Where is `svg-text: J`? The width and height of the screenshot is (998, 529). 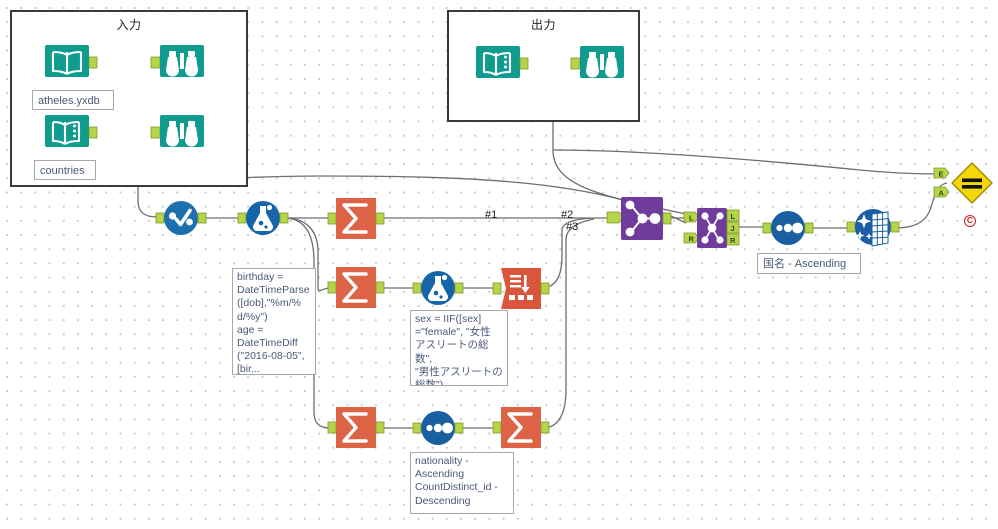
svg-text: J is located at coordinates (733, 228).